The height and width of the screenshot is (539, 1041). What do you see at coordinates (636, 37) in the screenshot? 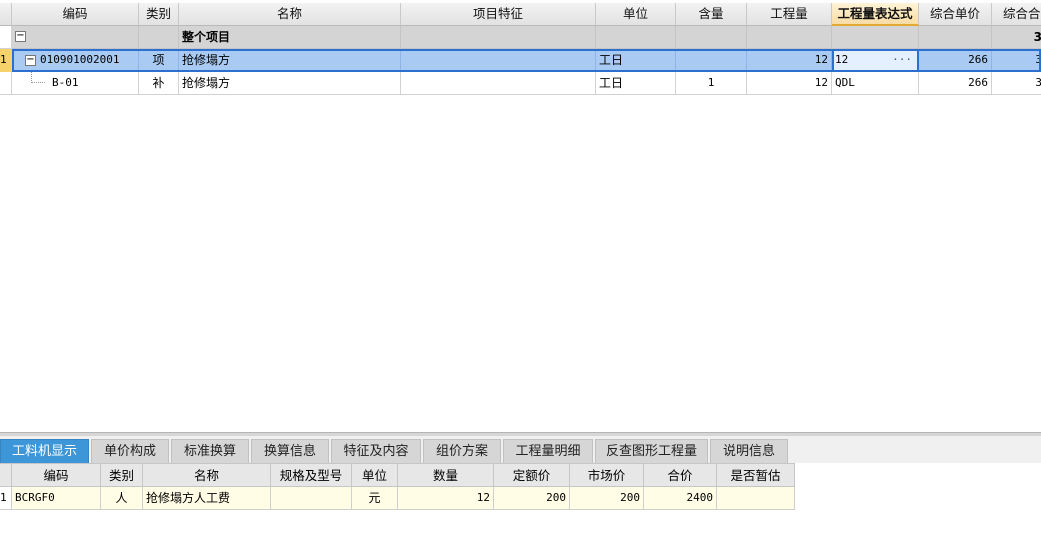
I see `cell-unit` at bounding box center [636, 37].